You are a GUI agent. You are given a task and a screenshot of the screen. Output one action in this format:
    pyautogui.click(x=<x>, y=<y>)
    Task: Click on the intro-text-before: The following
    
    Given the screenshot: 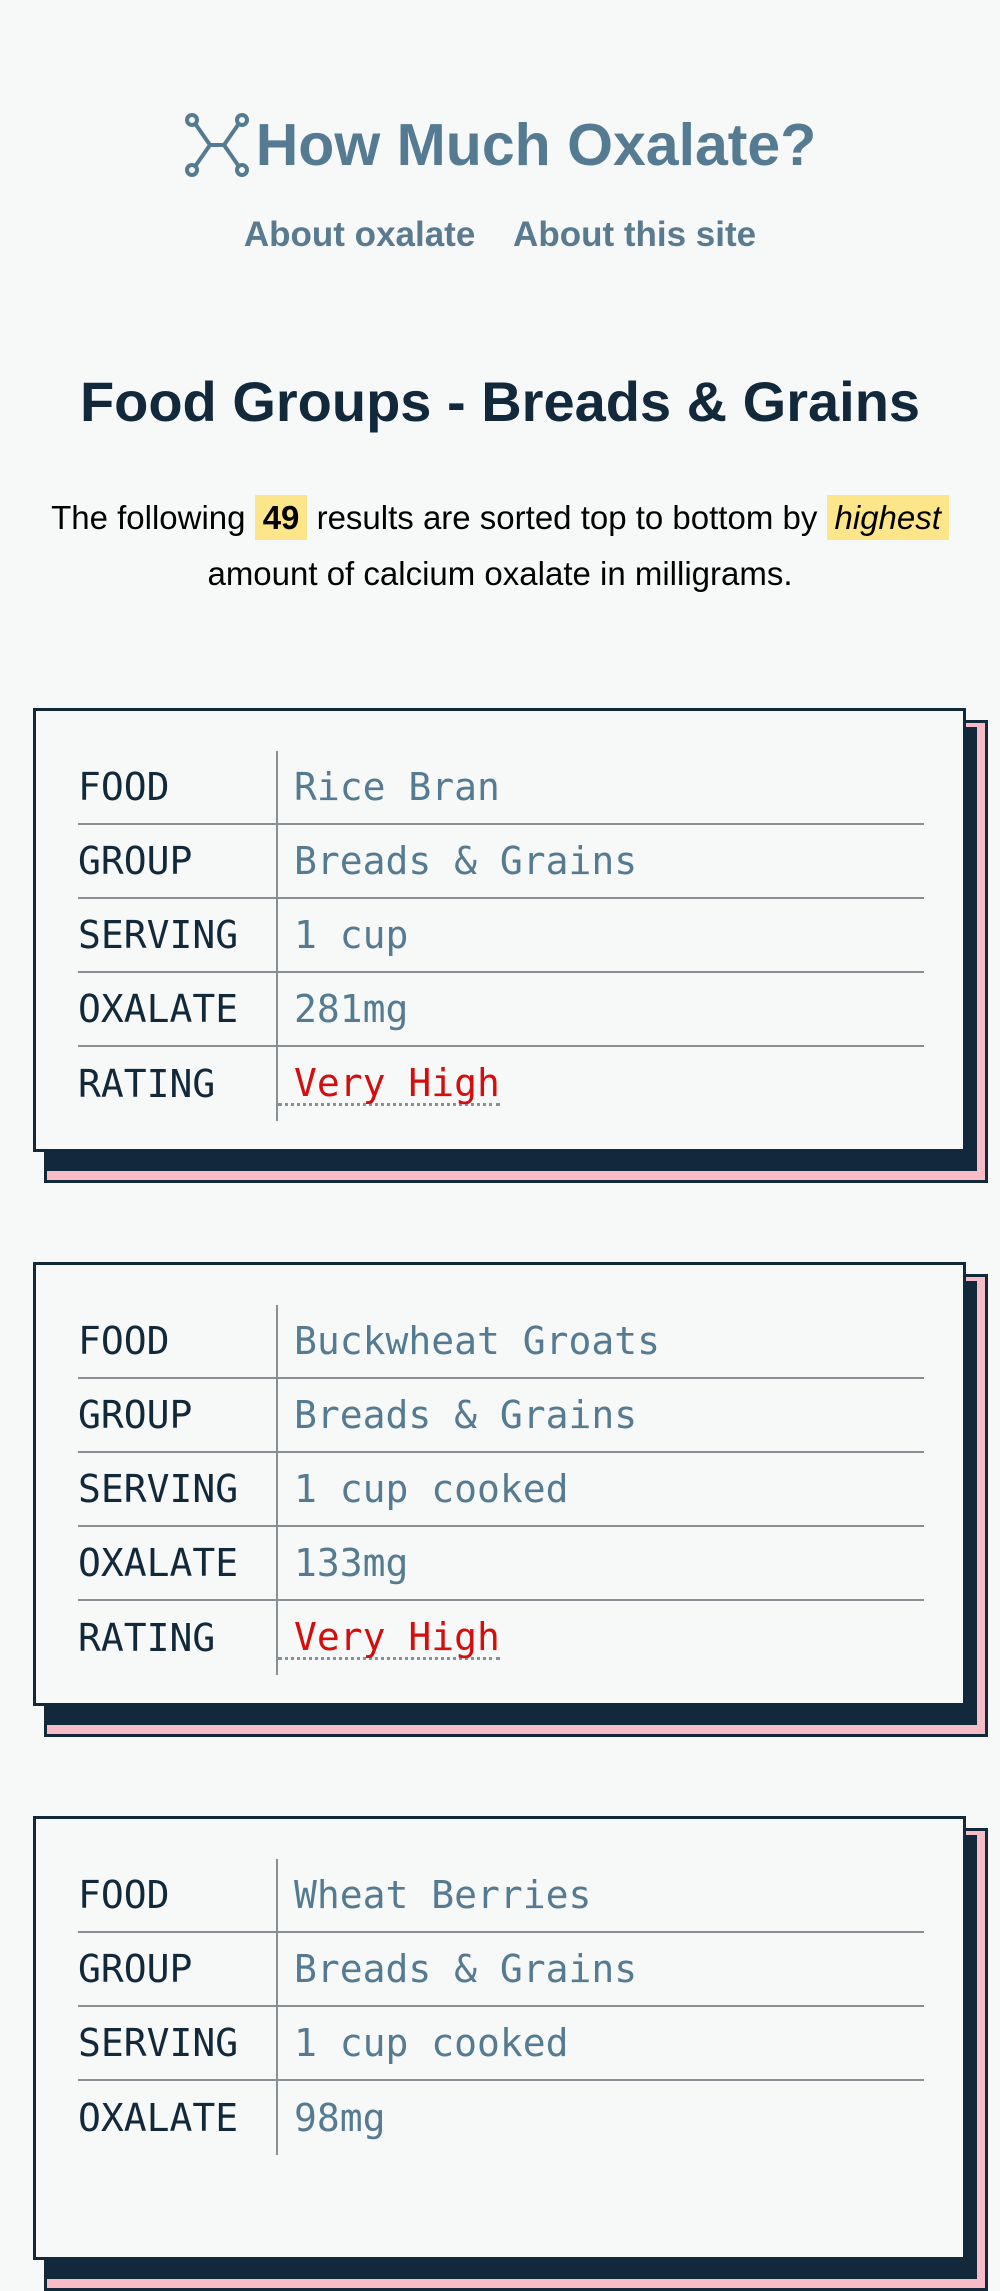 What is the action you would take?
    pyautogui.click(x=148, y=517)
    